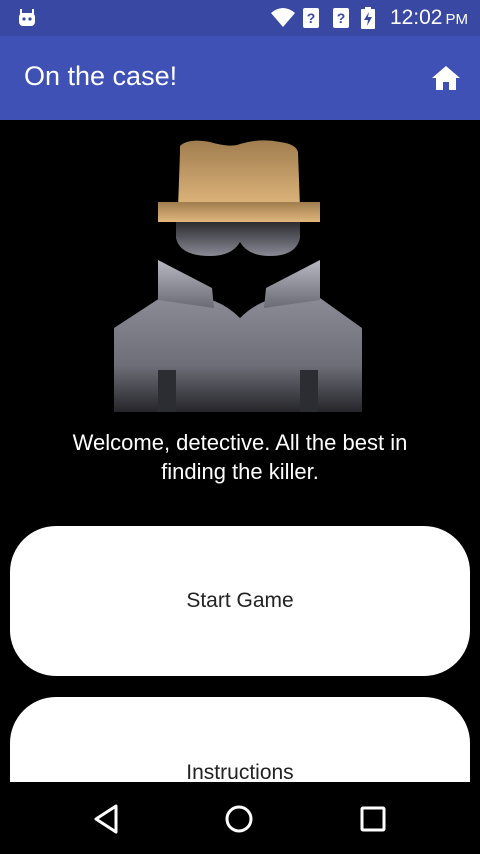 This screenshot has height=854, width=480. Describe the element at coordinates (240, 78) in the screenshot. I see `app-bar: On the case!` at that location.